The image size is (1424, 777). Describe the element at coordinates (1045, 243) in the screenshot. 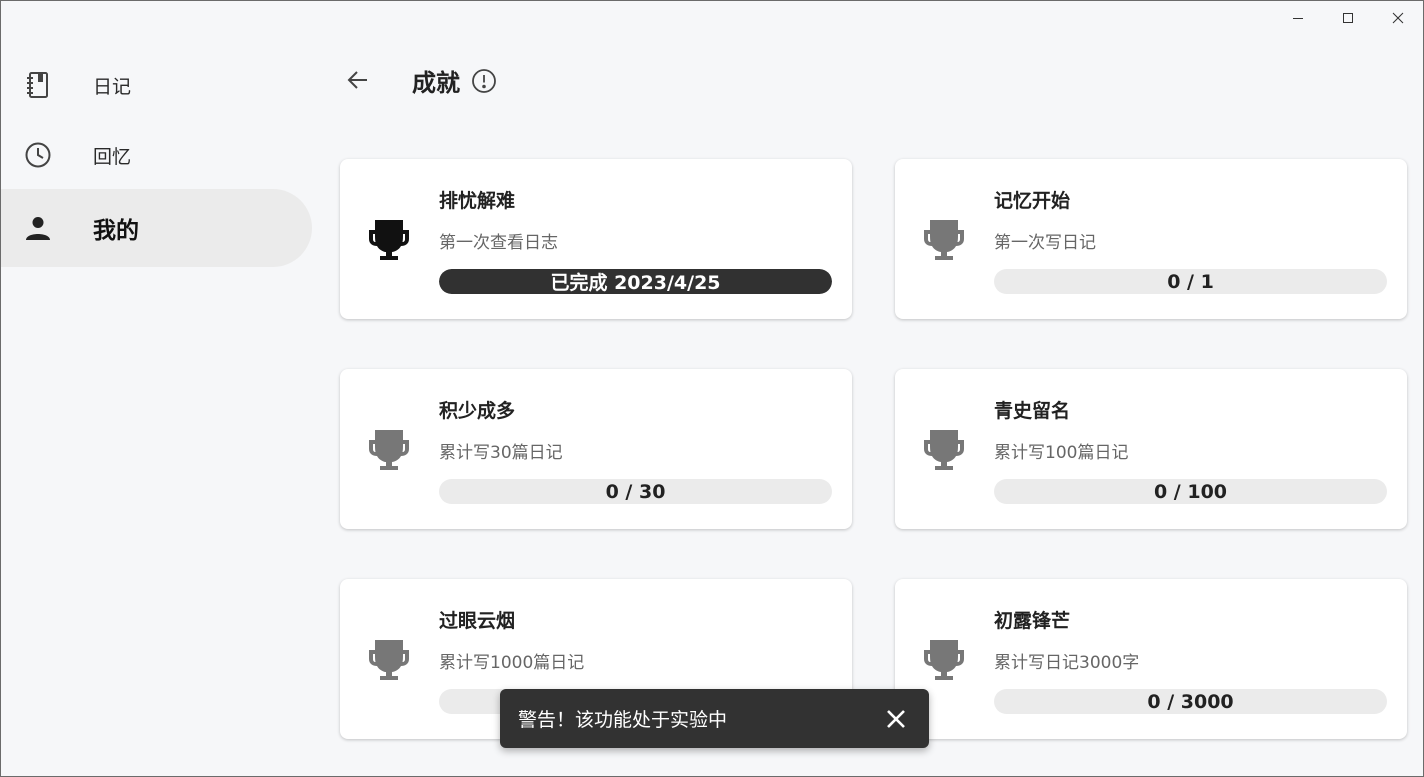

I see `achievement-description: 第一次写日记` at that location.